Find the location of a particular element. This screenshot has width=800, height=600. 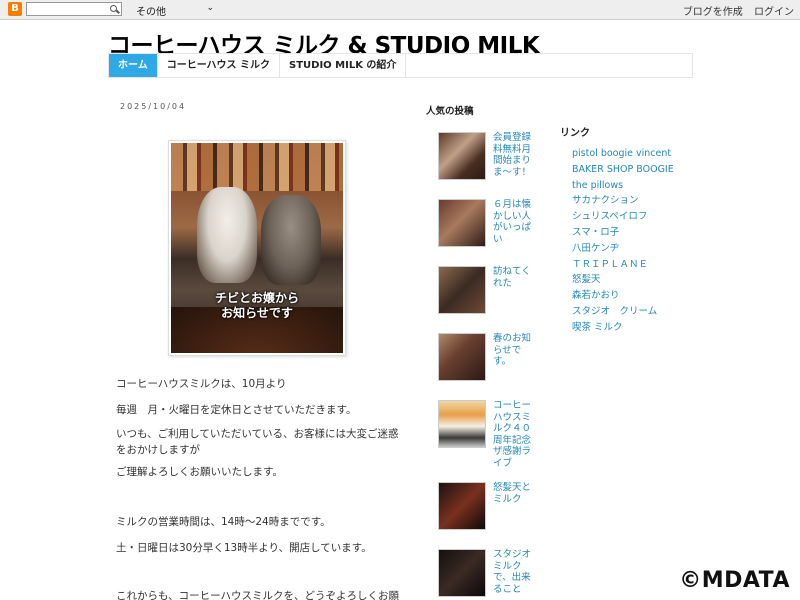

navbar-search-input is located at coordinates (74, 9).